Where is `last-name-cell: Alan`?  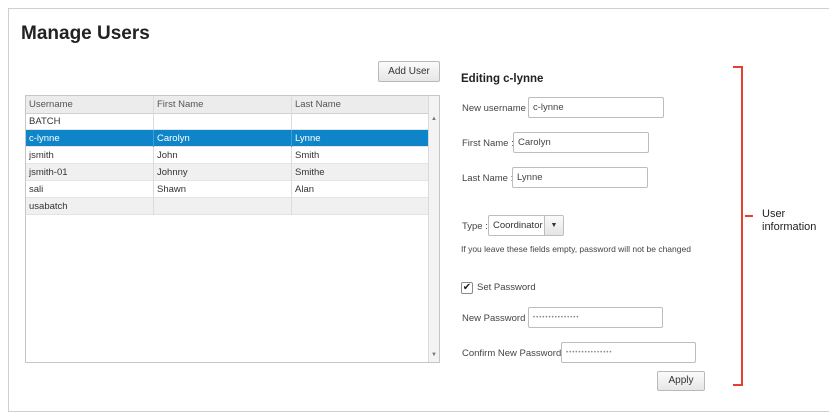
last-name-cell: Alan is located at coordinates (361, 189).